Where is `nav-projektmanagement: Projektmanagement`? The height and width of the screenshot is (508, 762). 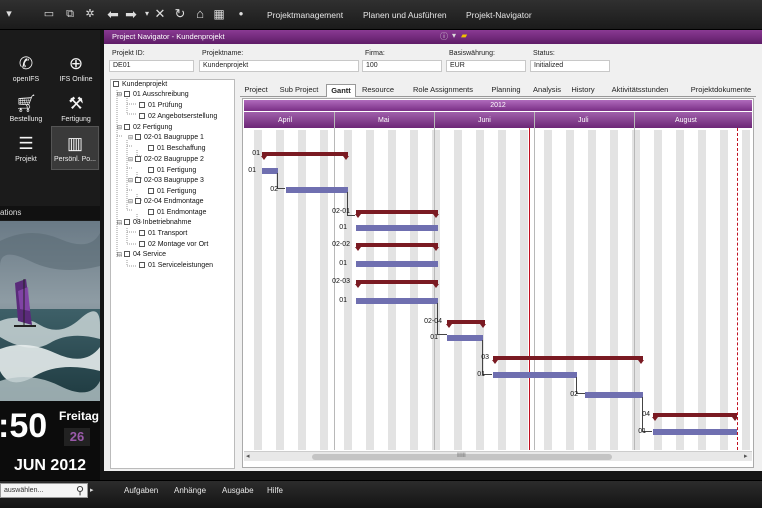
nav-projektmanagement: Projektmanagement is located at coordinates (305, 15).